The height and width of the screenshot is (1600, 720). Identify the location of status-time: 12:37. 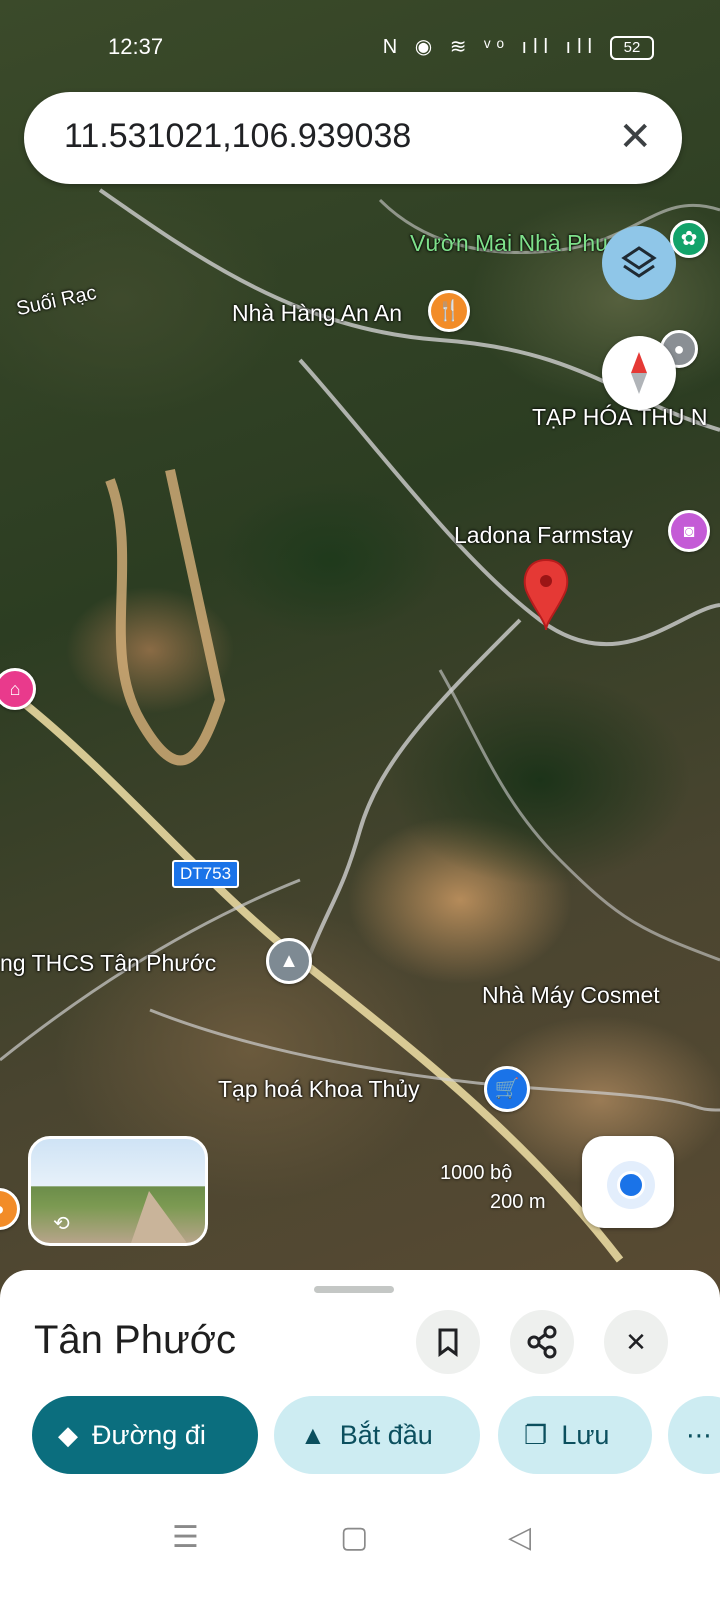
(136, 46).